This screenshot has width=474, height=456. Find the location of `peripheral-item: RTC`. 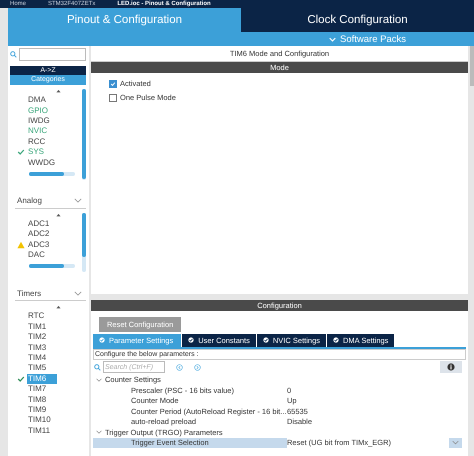

peripheral-item: RTC is located at coordinates (36, 316).